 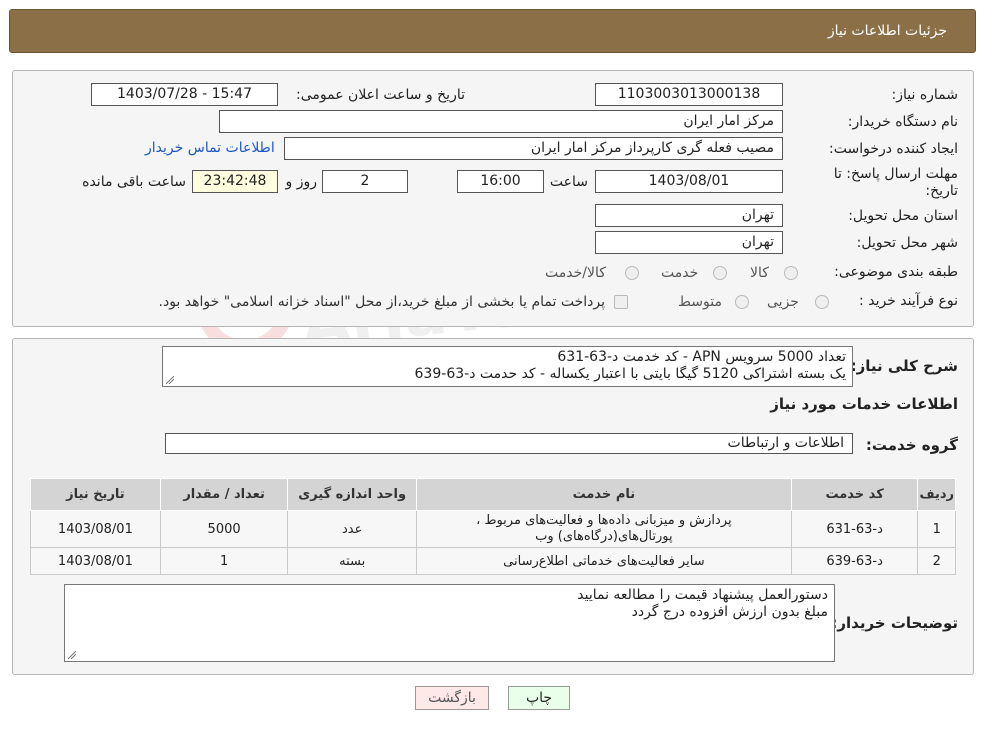 I want to click on province-label: استان محل تحویل:, so click(x=903, y=216).